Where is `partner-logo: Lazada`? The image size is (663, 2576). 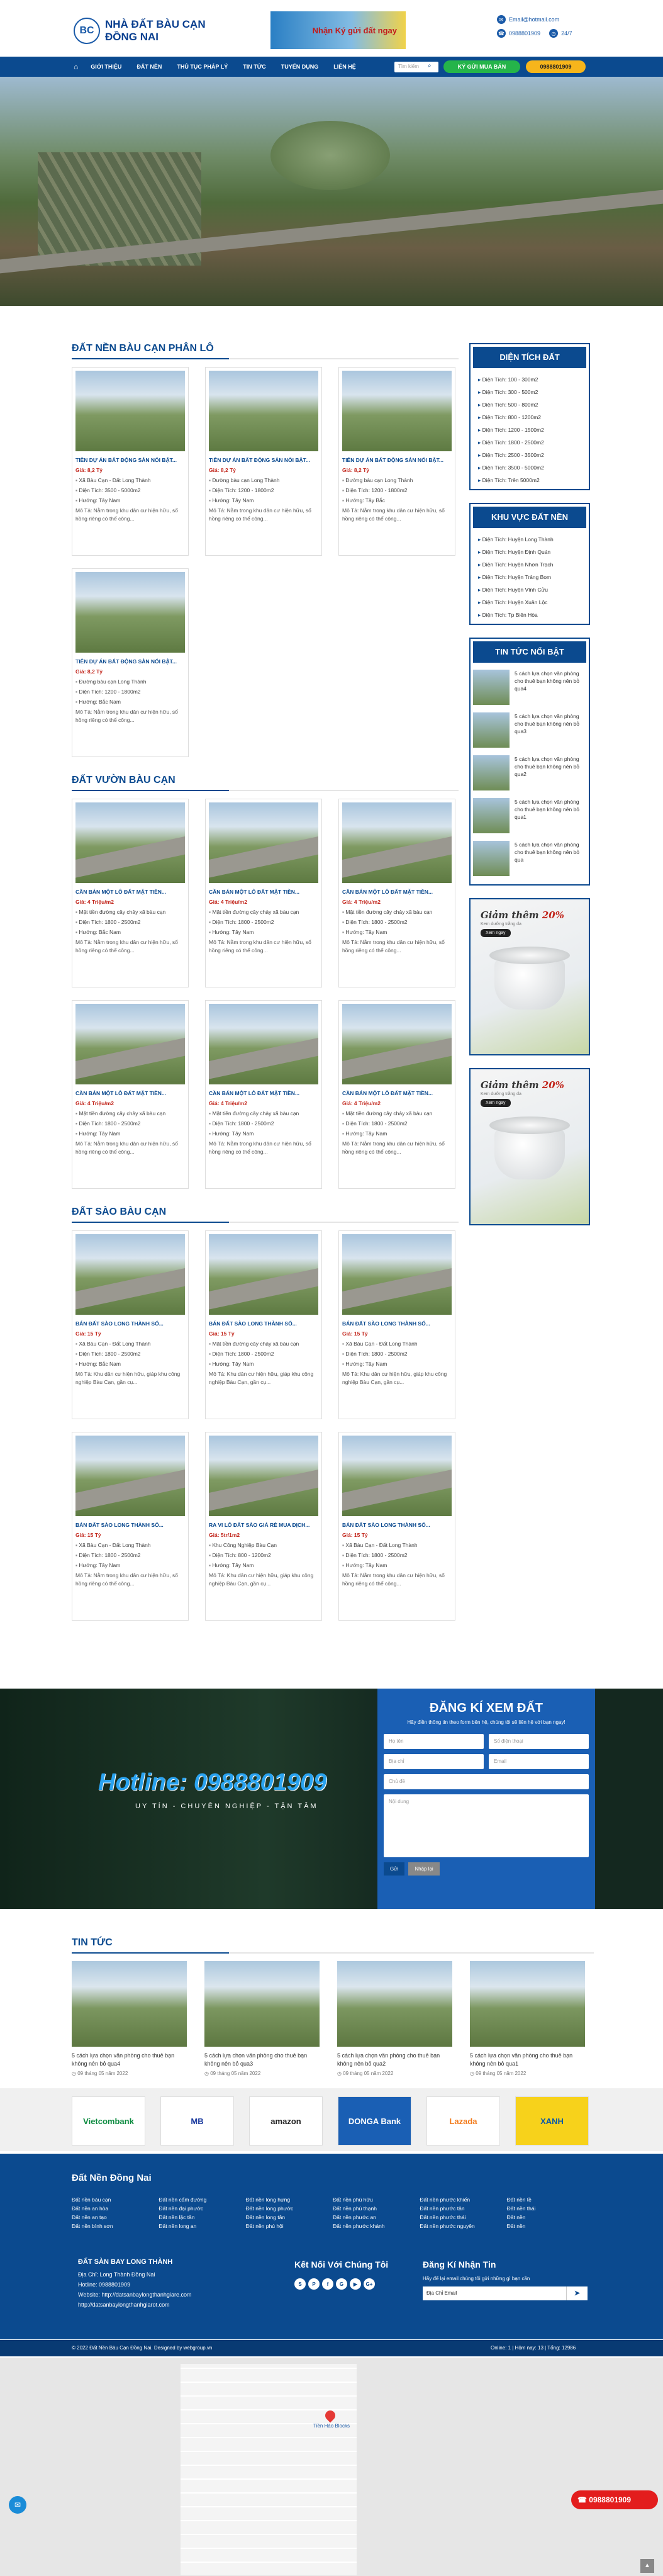 partner-logo: Lazada is located at coordinates (463, 2121).